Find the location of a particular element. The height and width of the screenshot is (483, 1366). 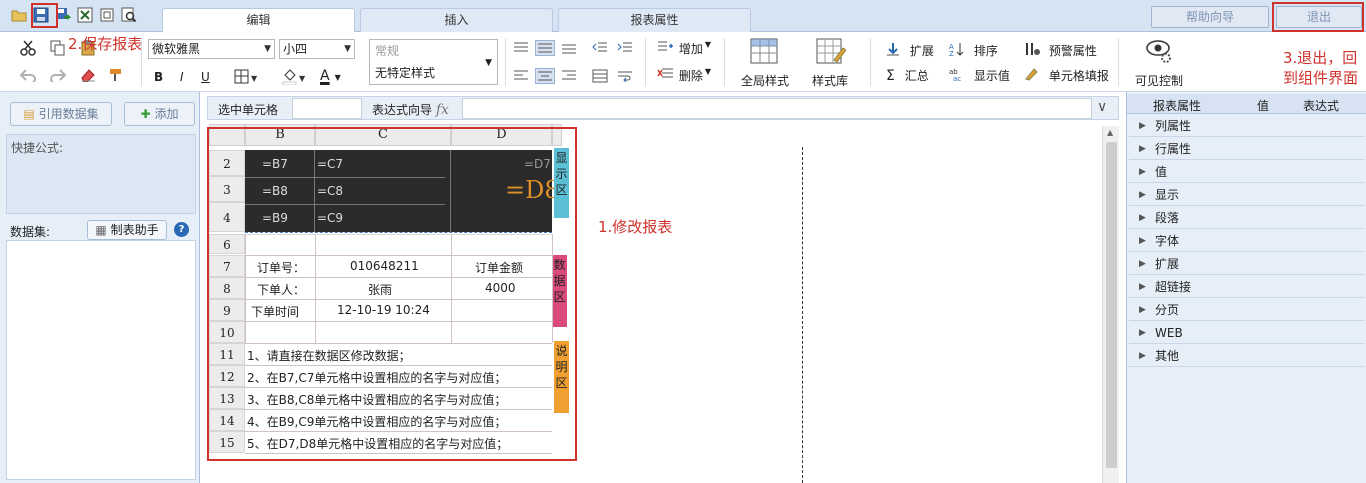

delete-row-button: 删除 ▼ is located at coordinates (684, 75).